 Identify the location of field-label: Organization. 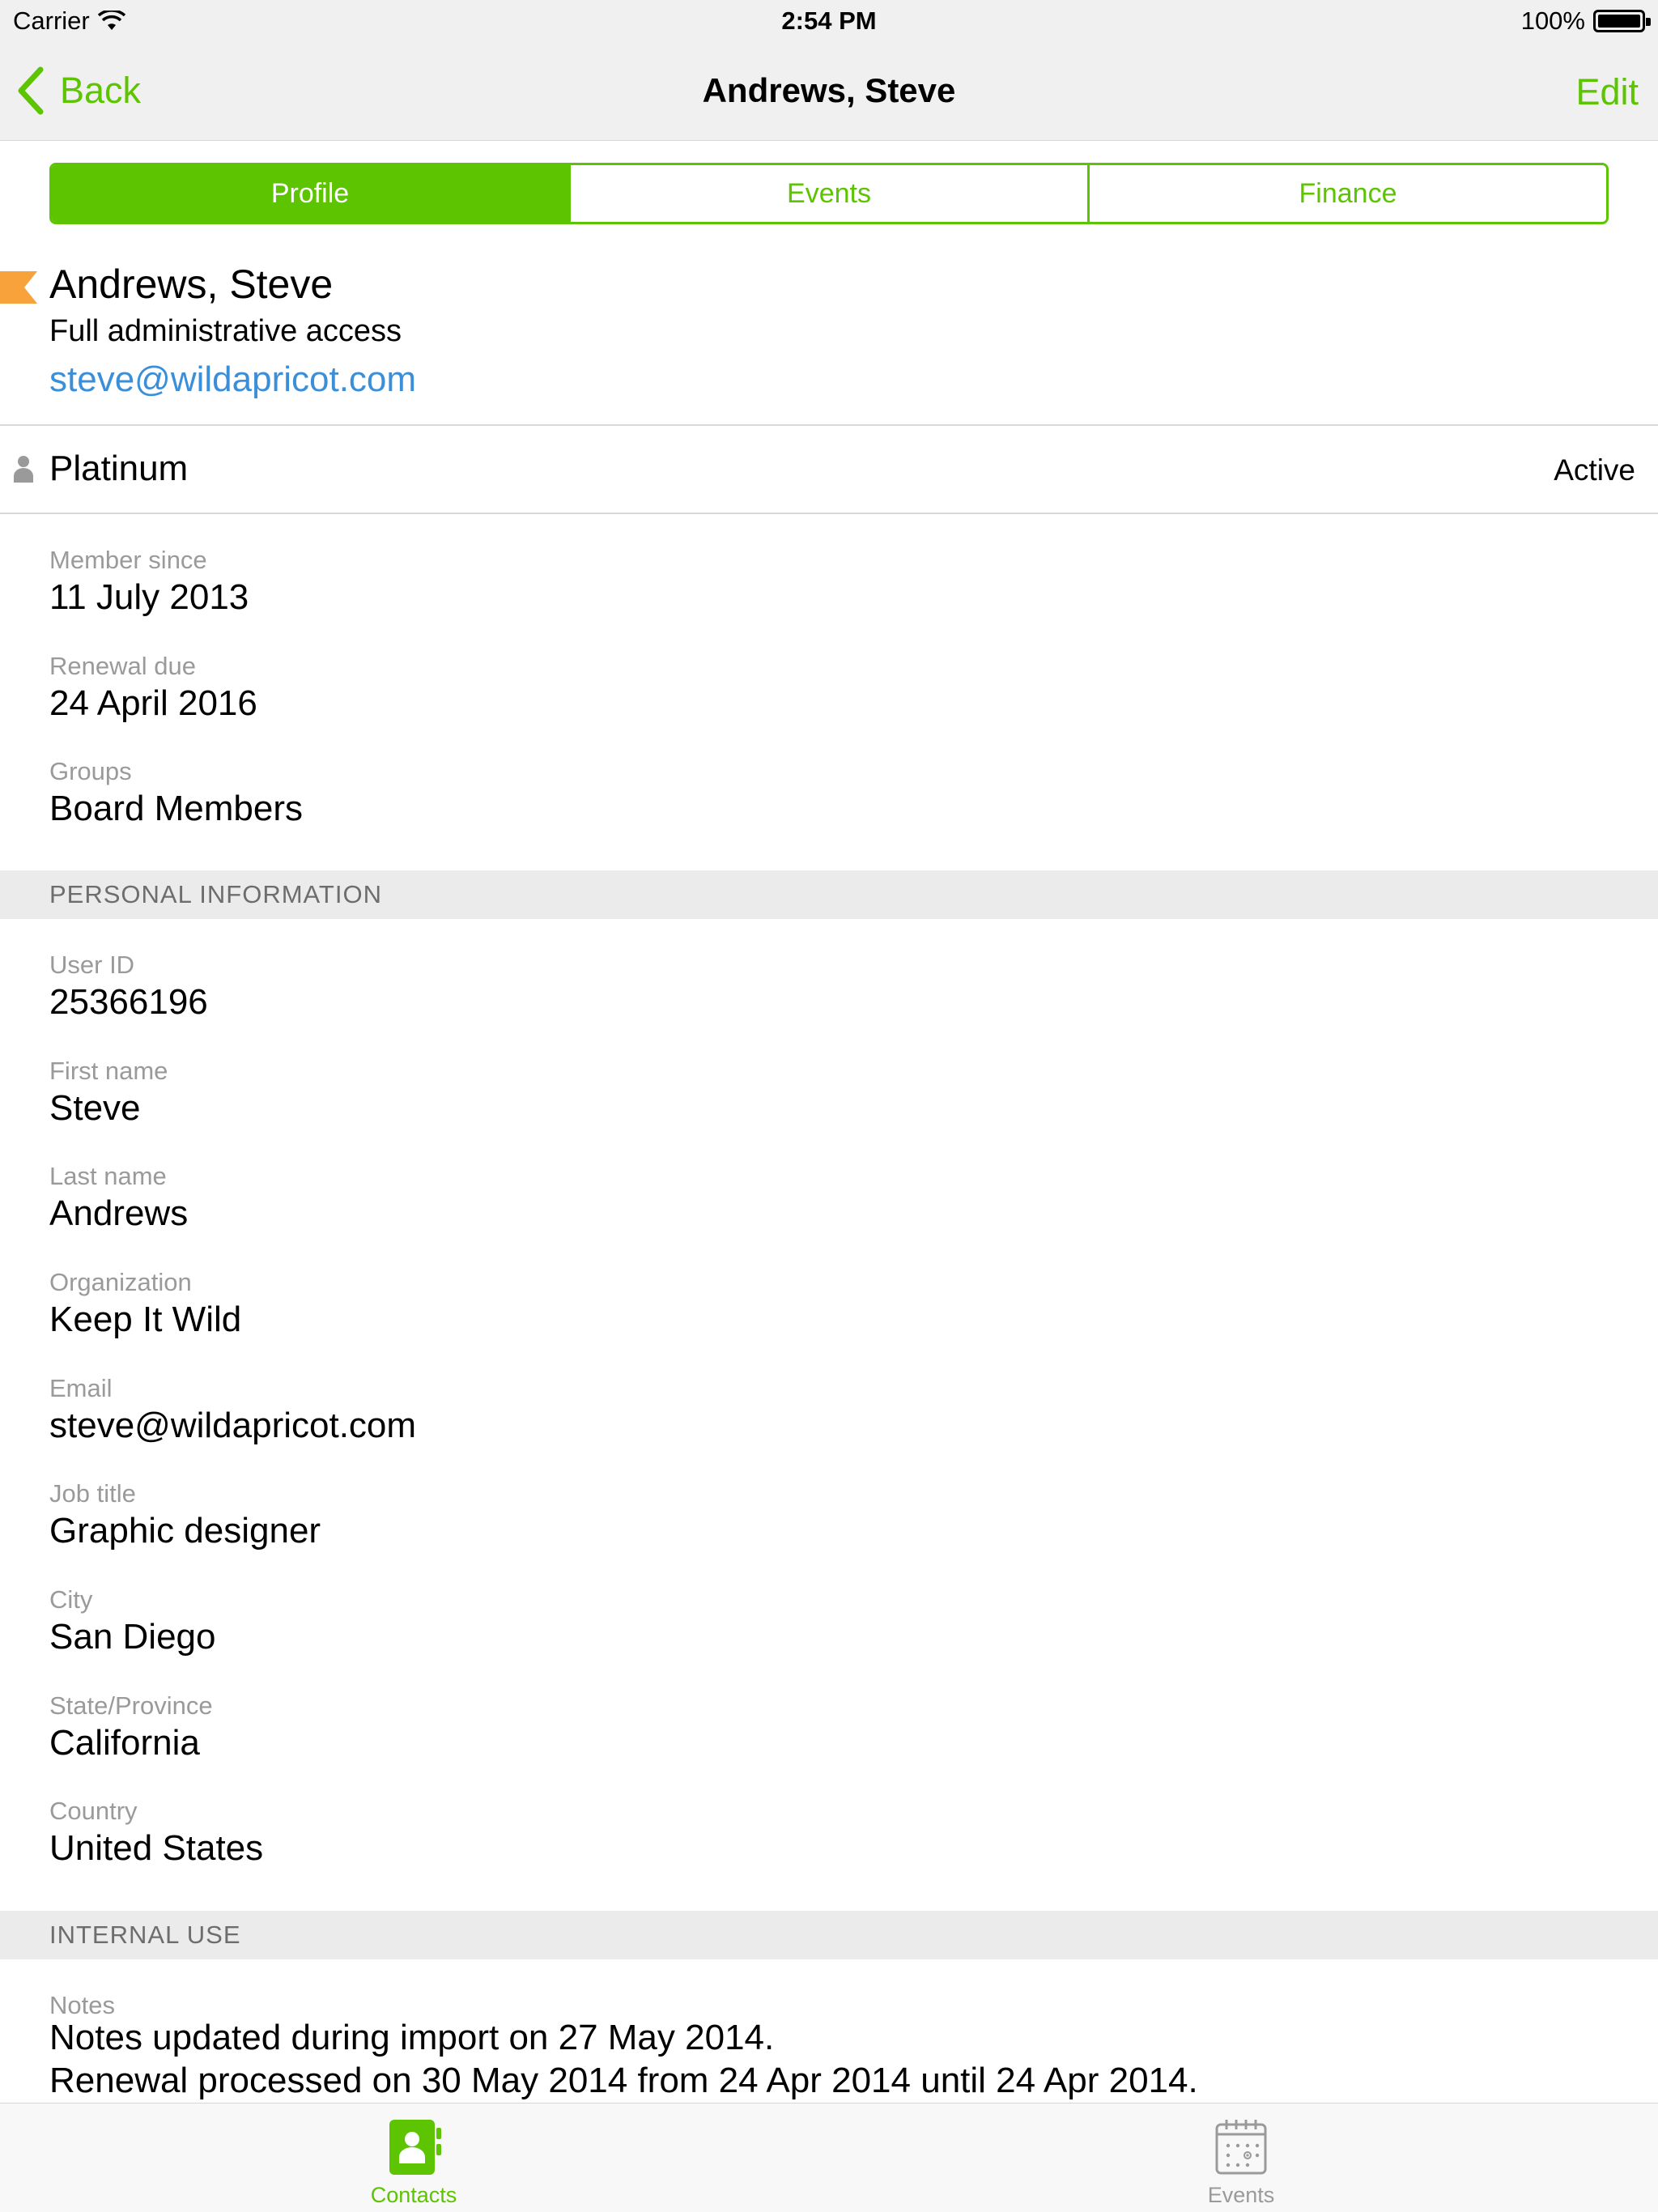
(120, 1282).